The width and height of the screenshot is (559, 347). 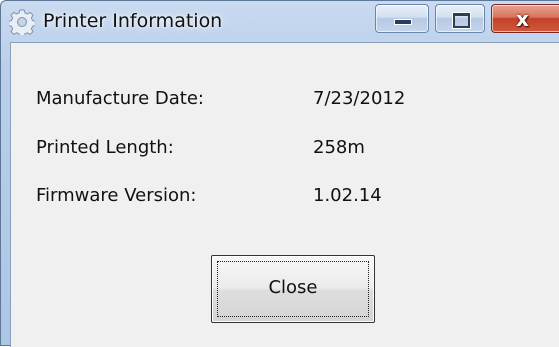 I want to click on firmware-version-value: 1.02.14, so click(x=347, y=195).